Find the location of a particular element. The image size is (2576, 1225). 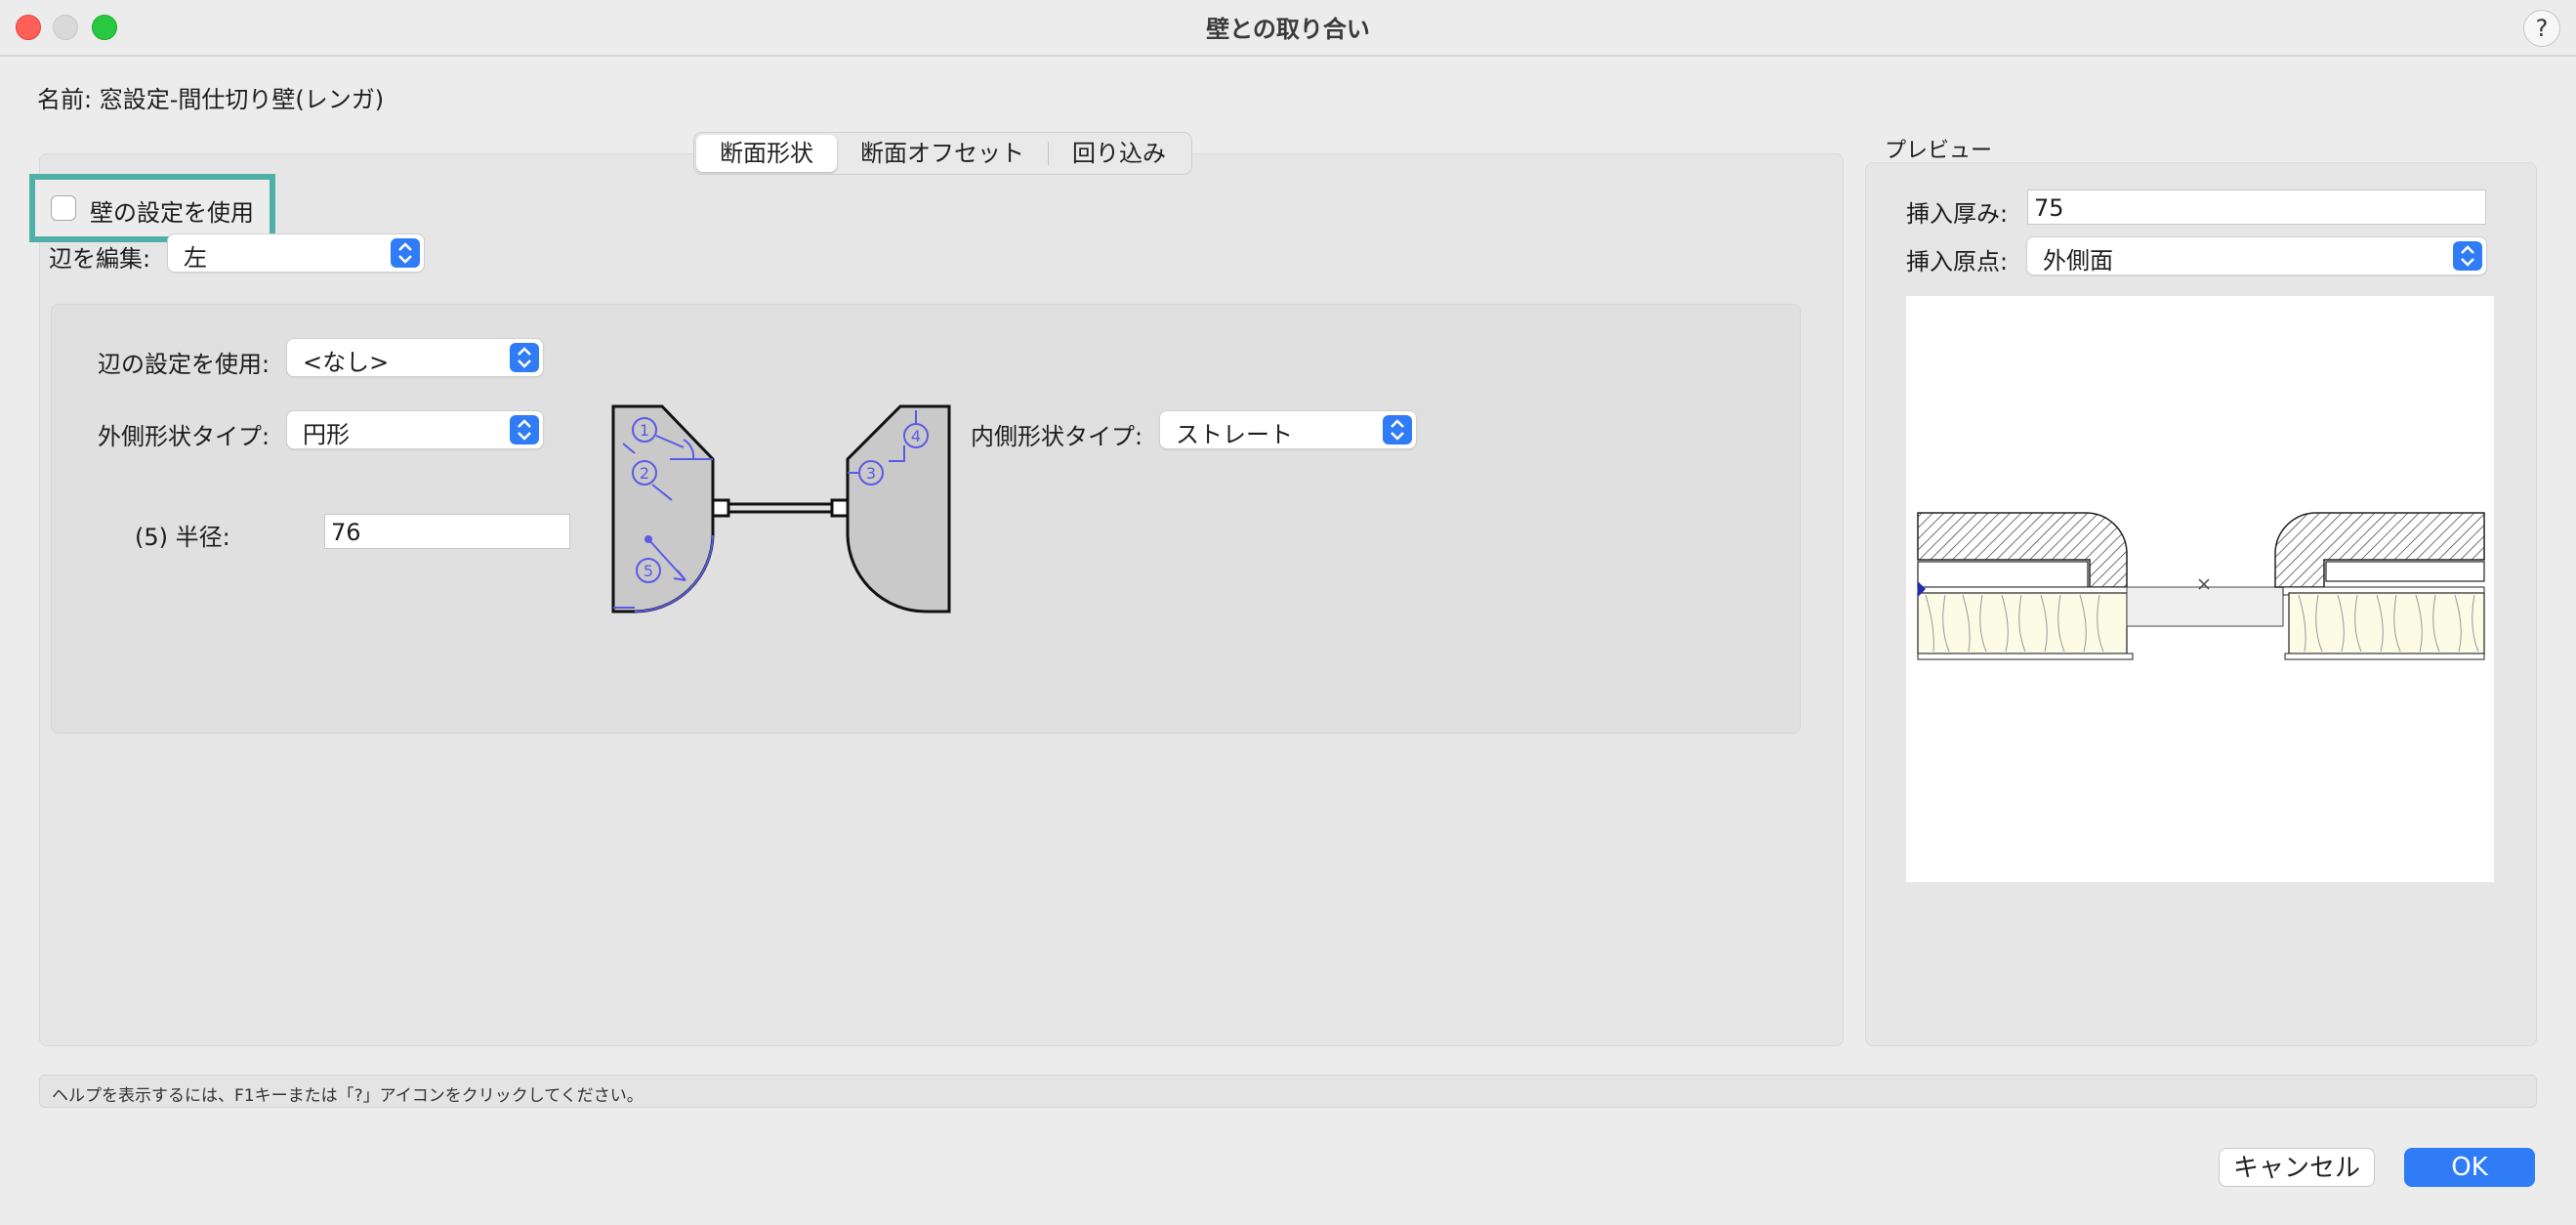

diagram-label-4: 4 is located at coordinates (916, 436).